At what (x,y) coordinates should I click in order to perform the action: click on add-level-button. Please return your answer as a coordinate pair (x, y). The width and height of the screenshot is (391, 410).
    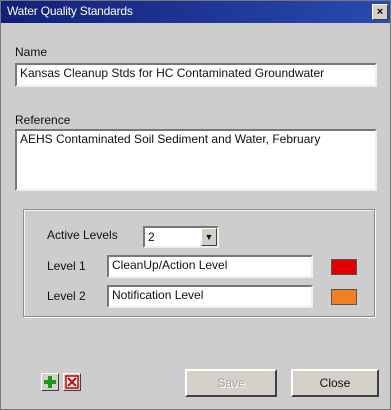
    Looking at the image, I should click on (50, 382).